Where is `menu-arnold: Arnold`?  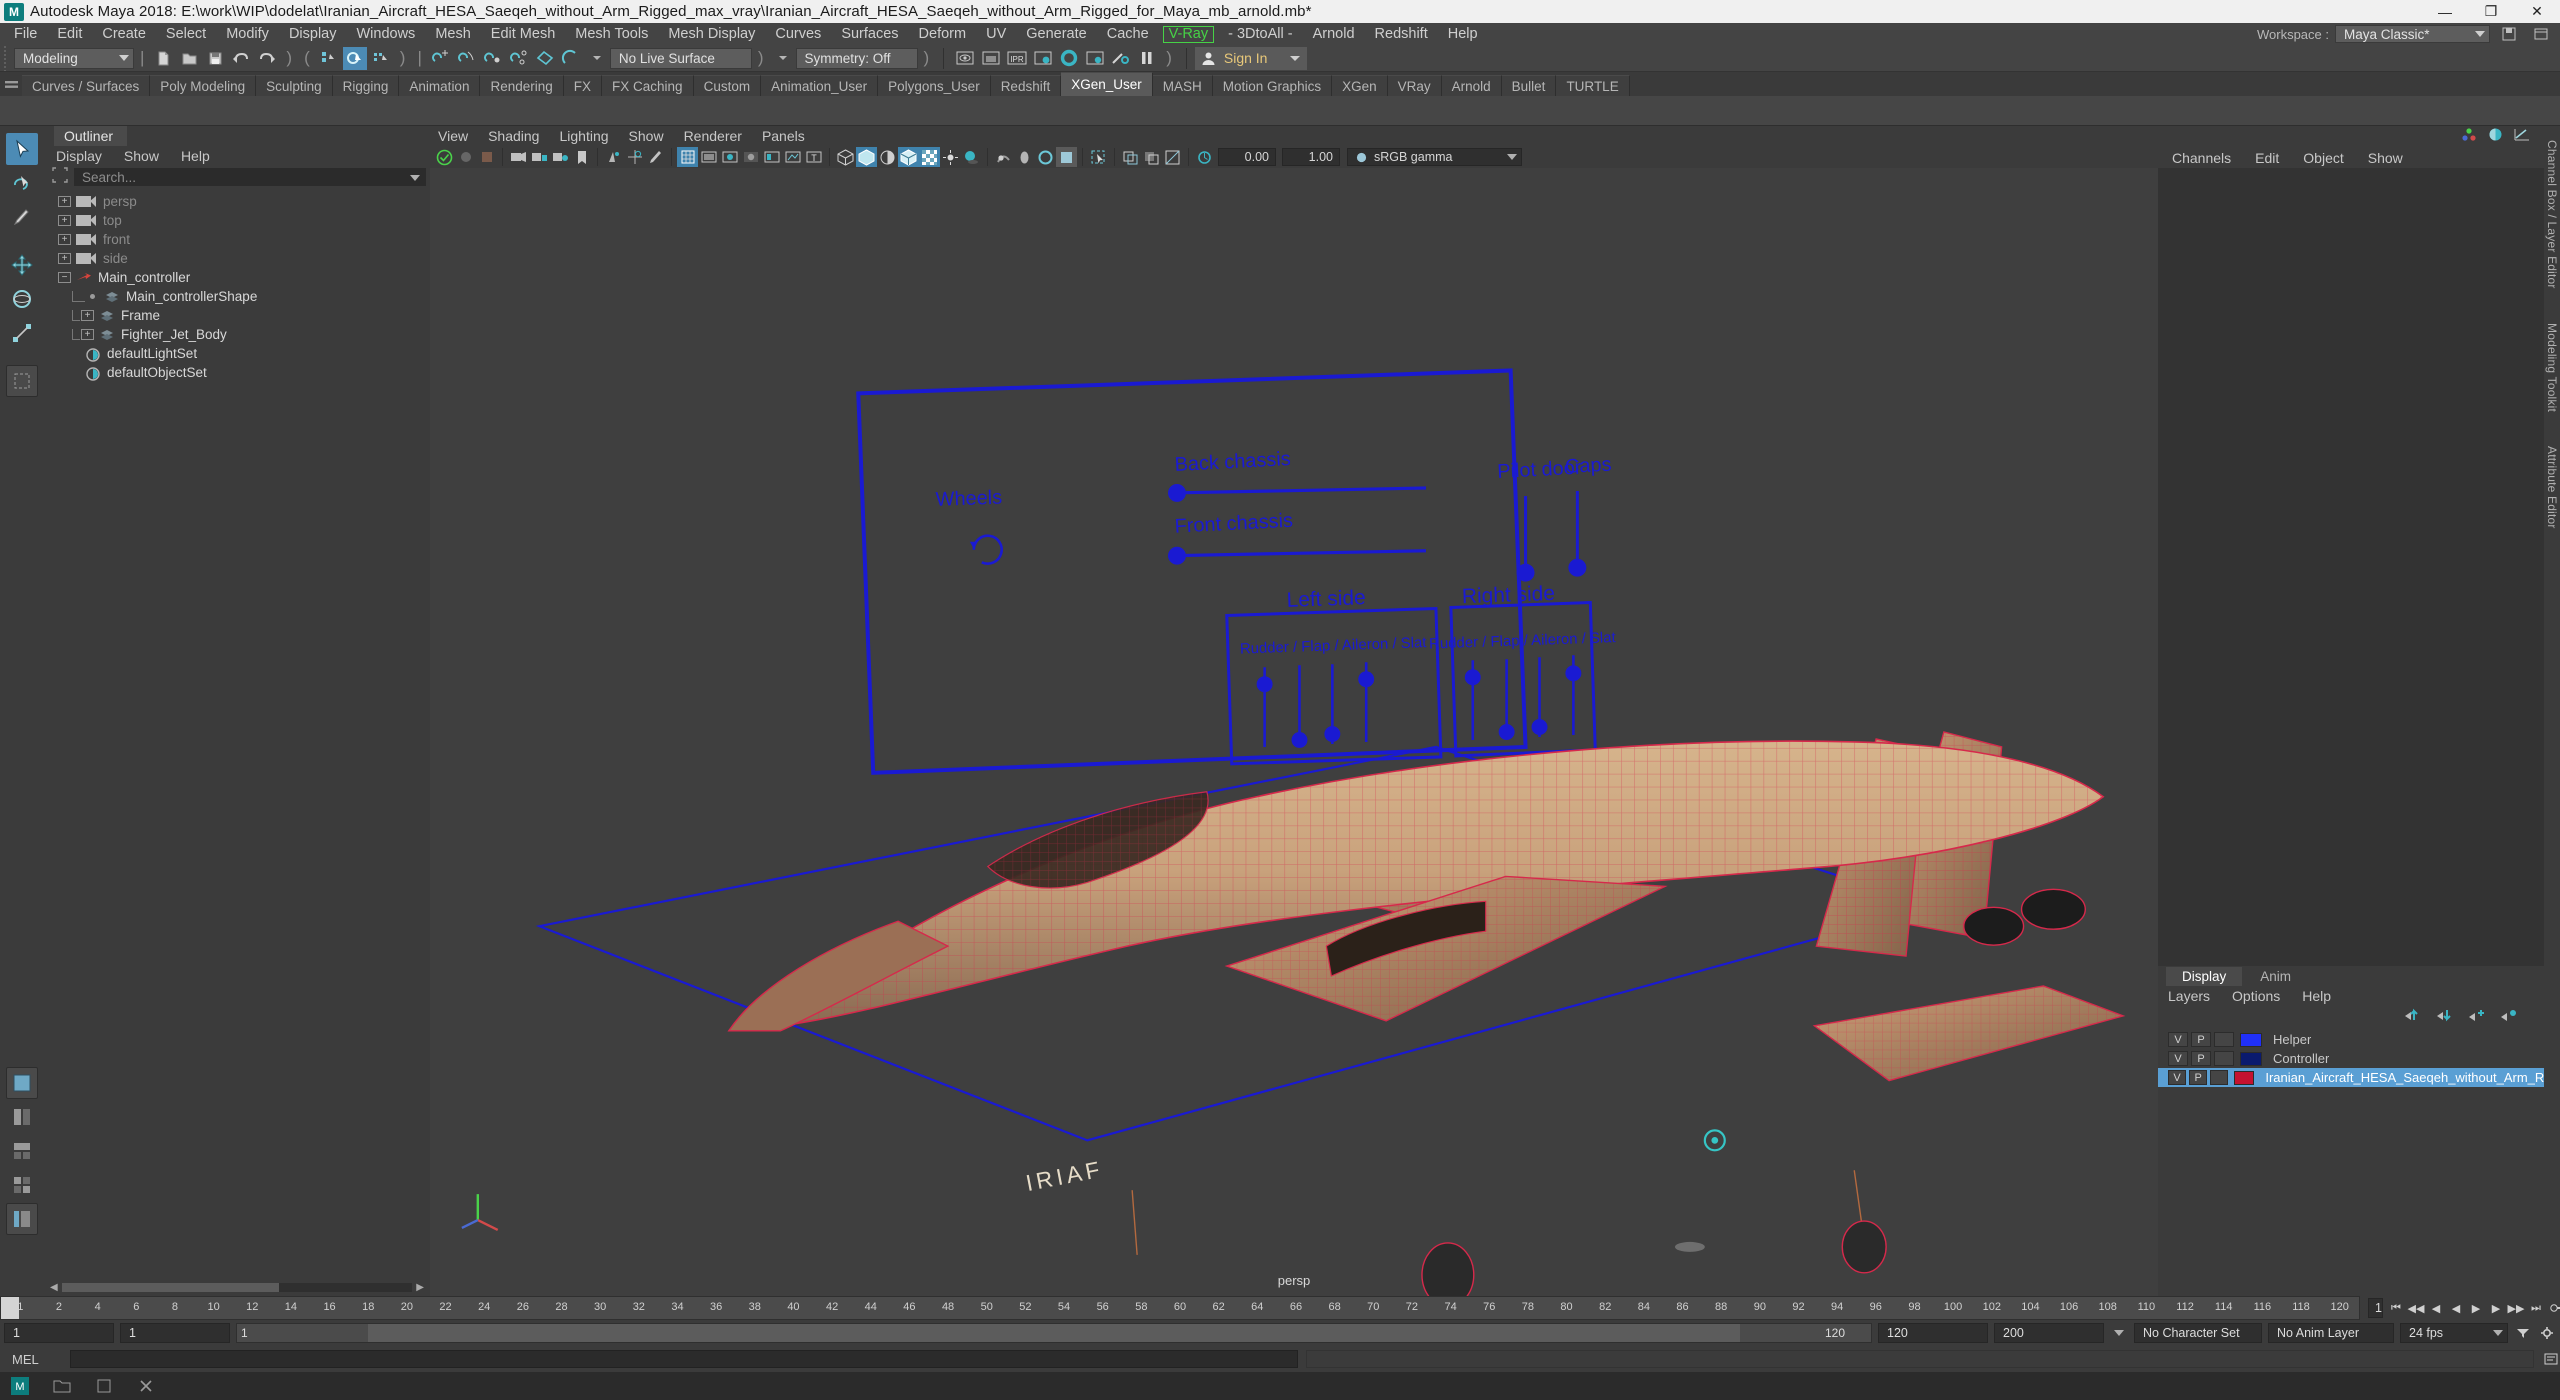 menu-arnold: Arnold is located at coordinates (1334, 34).